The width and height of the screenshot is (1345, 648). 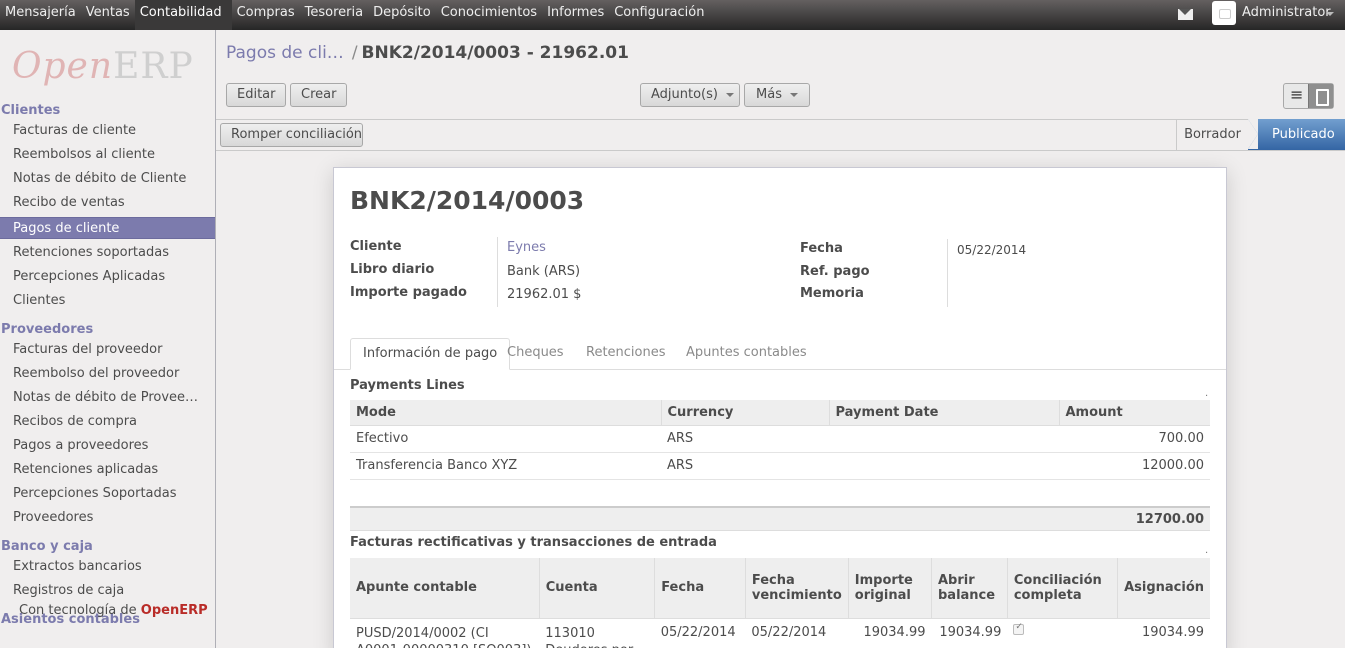 What do you see at coordinates (107, 301) in the screenshot?
I see `sidebar-item-clientes: Clientes` at bounding box center [107, 301].